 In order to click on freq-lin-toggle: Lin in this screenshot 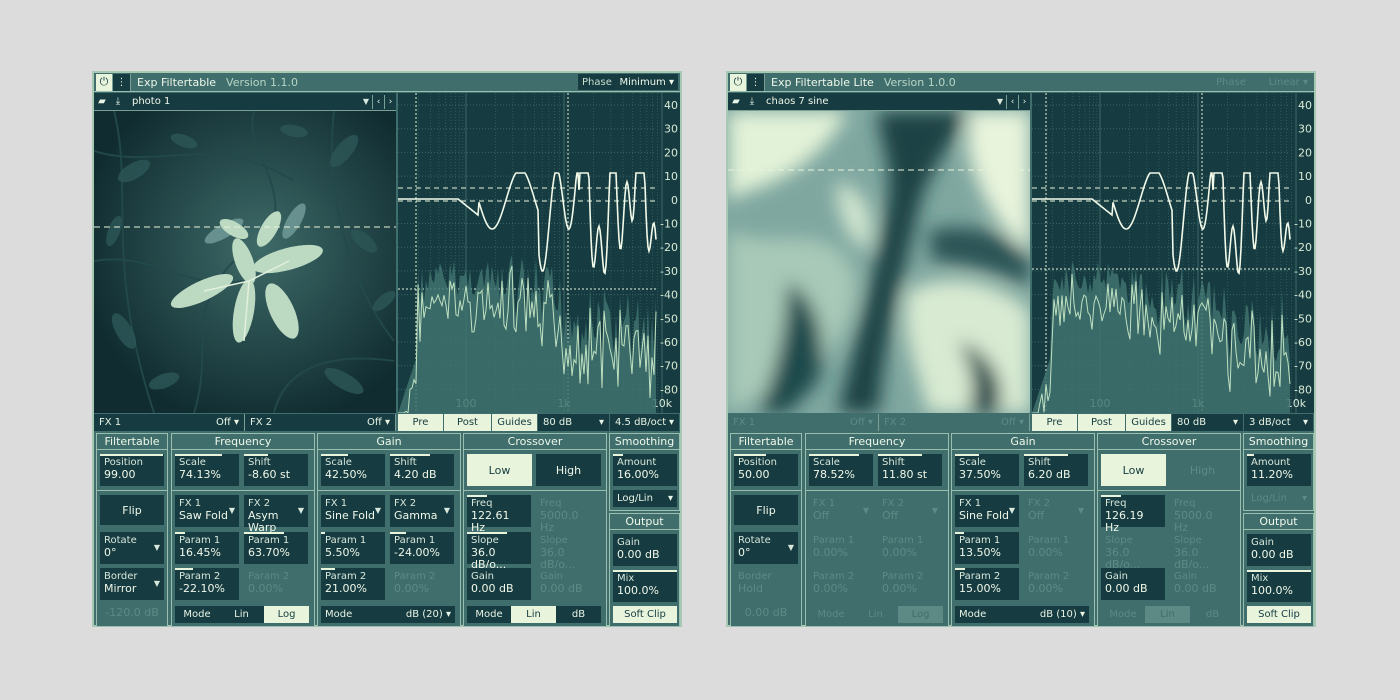, I will do `click(241, 614)`.